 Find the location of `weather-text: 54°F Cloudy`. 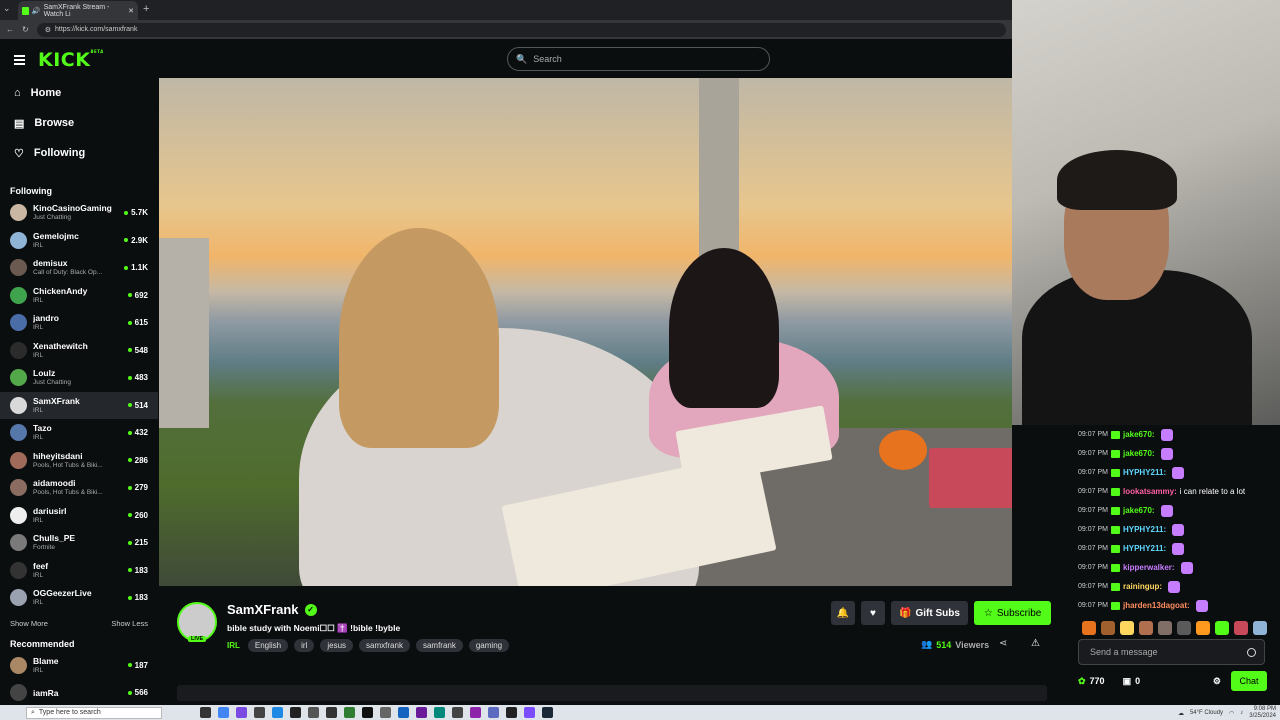

weather-text: 54°F Cloudy is located at coordinates (1206, 713).